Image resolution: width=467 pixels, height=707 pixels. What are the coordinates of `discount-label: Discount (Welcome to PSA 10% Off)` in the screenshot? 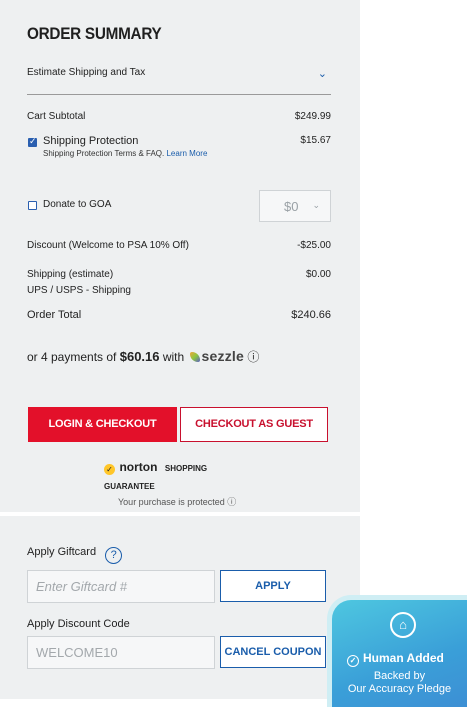 It's located at (108, 245).